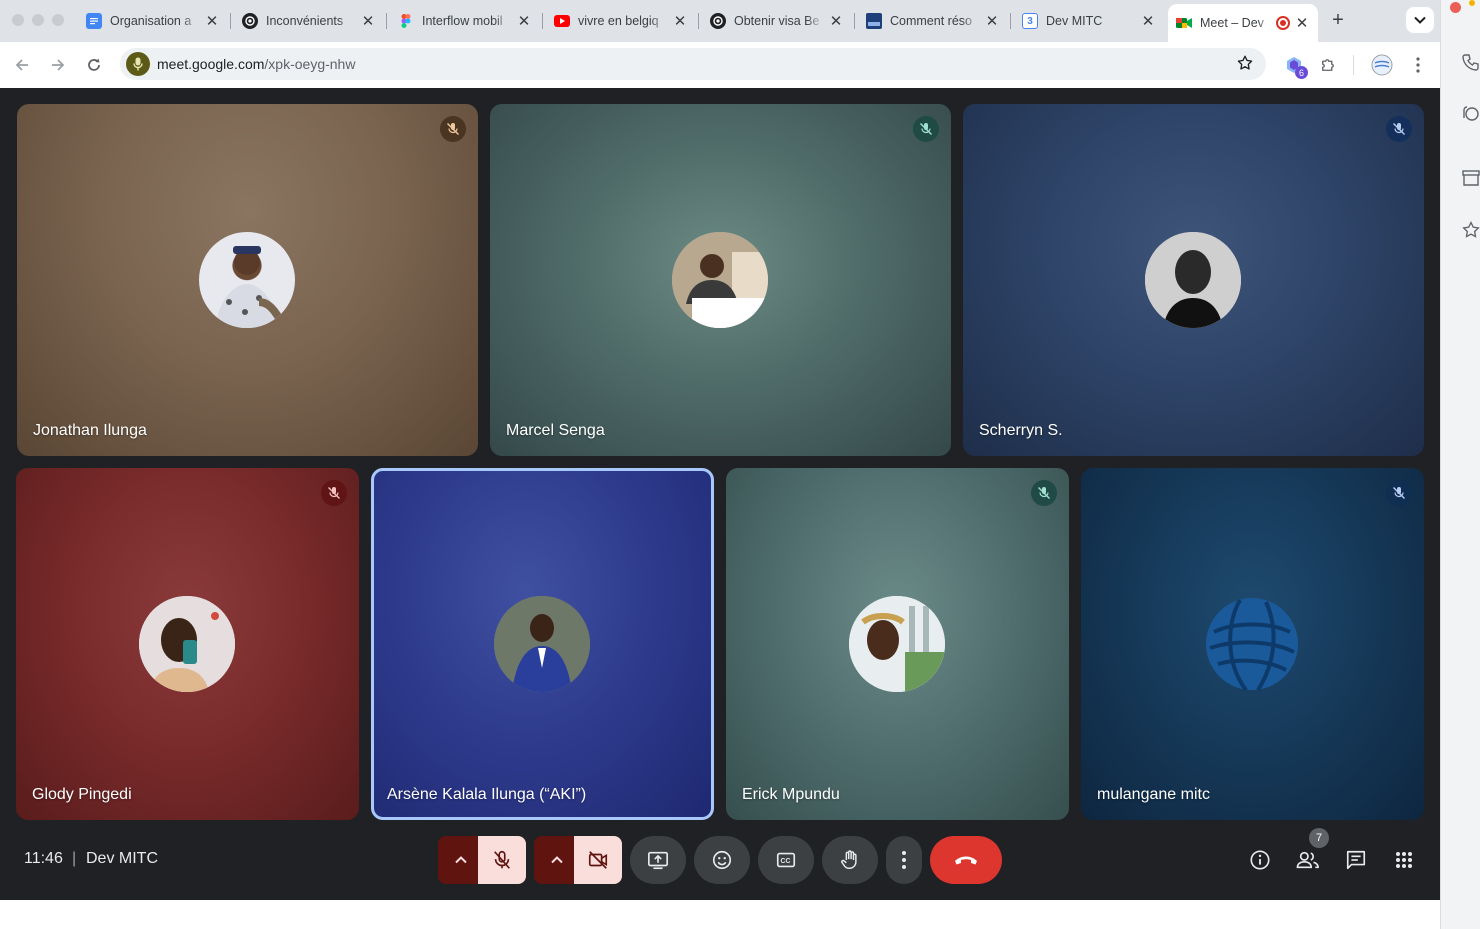 This screenshot has width=1480, height=929. I want to click on page-bottom-area, so click(720, 914).